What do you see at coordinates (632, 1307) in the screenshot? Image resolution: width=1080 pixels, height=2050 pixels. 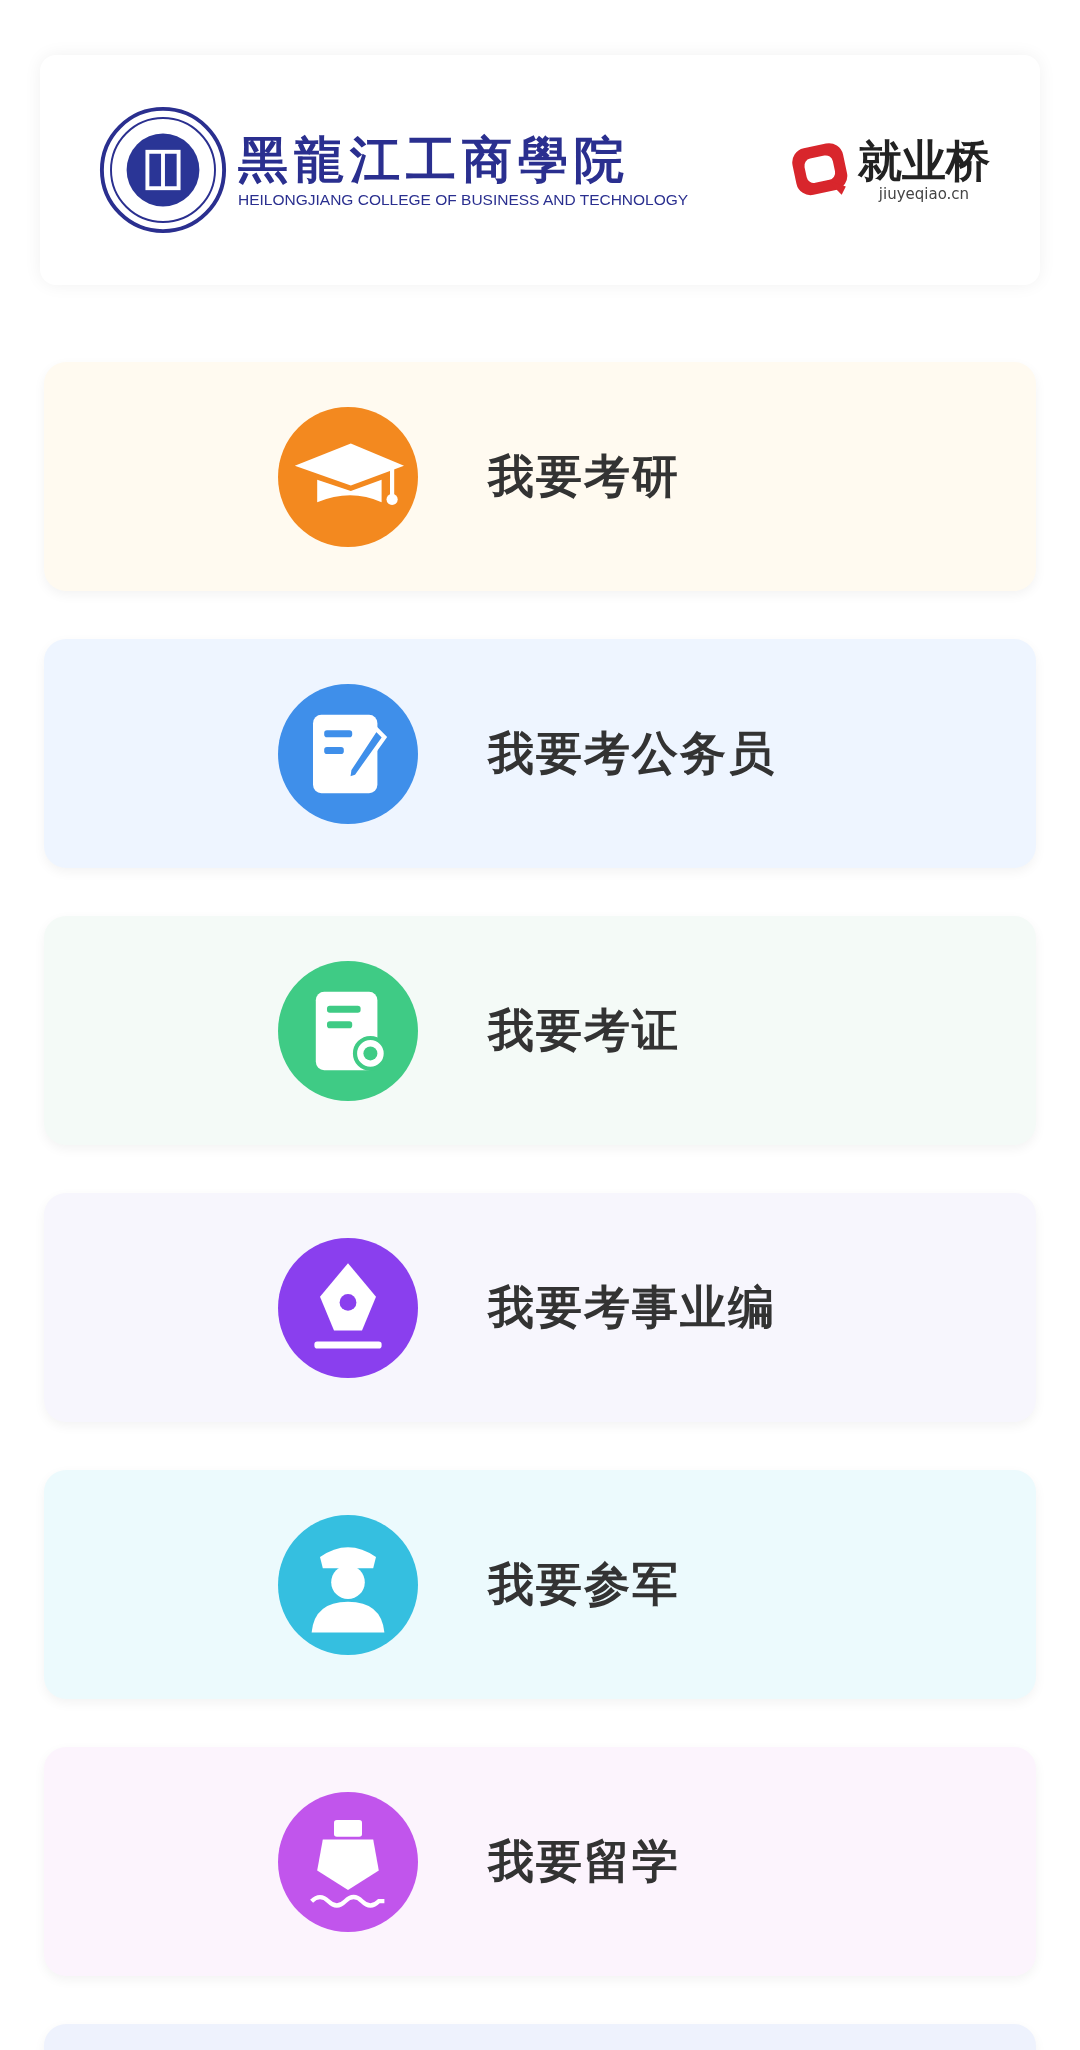 I see `menu-label: 我要考事业编` at bounding box center [632, 1307].